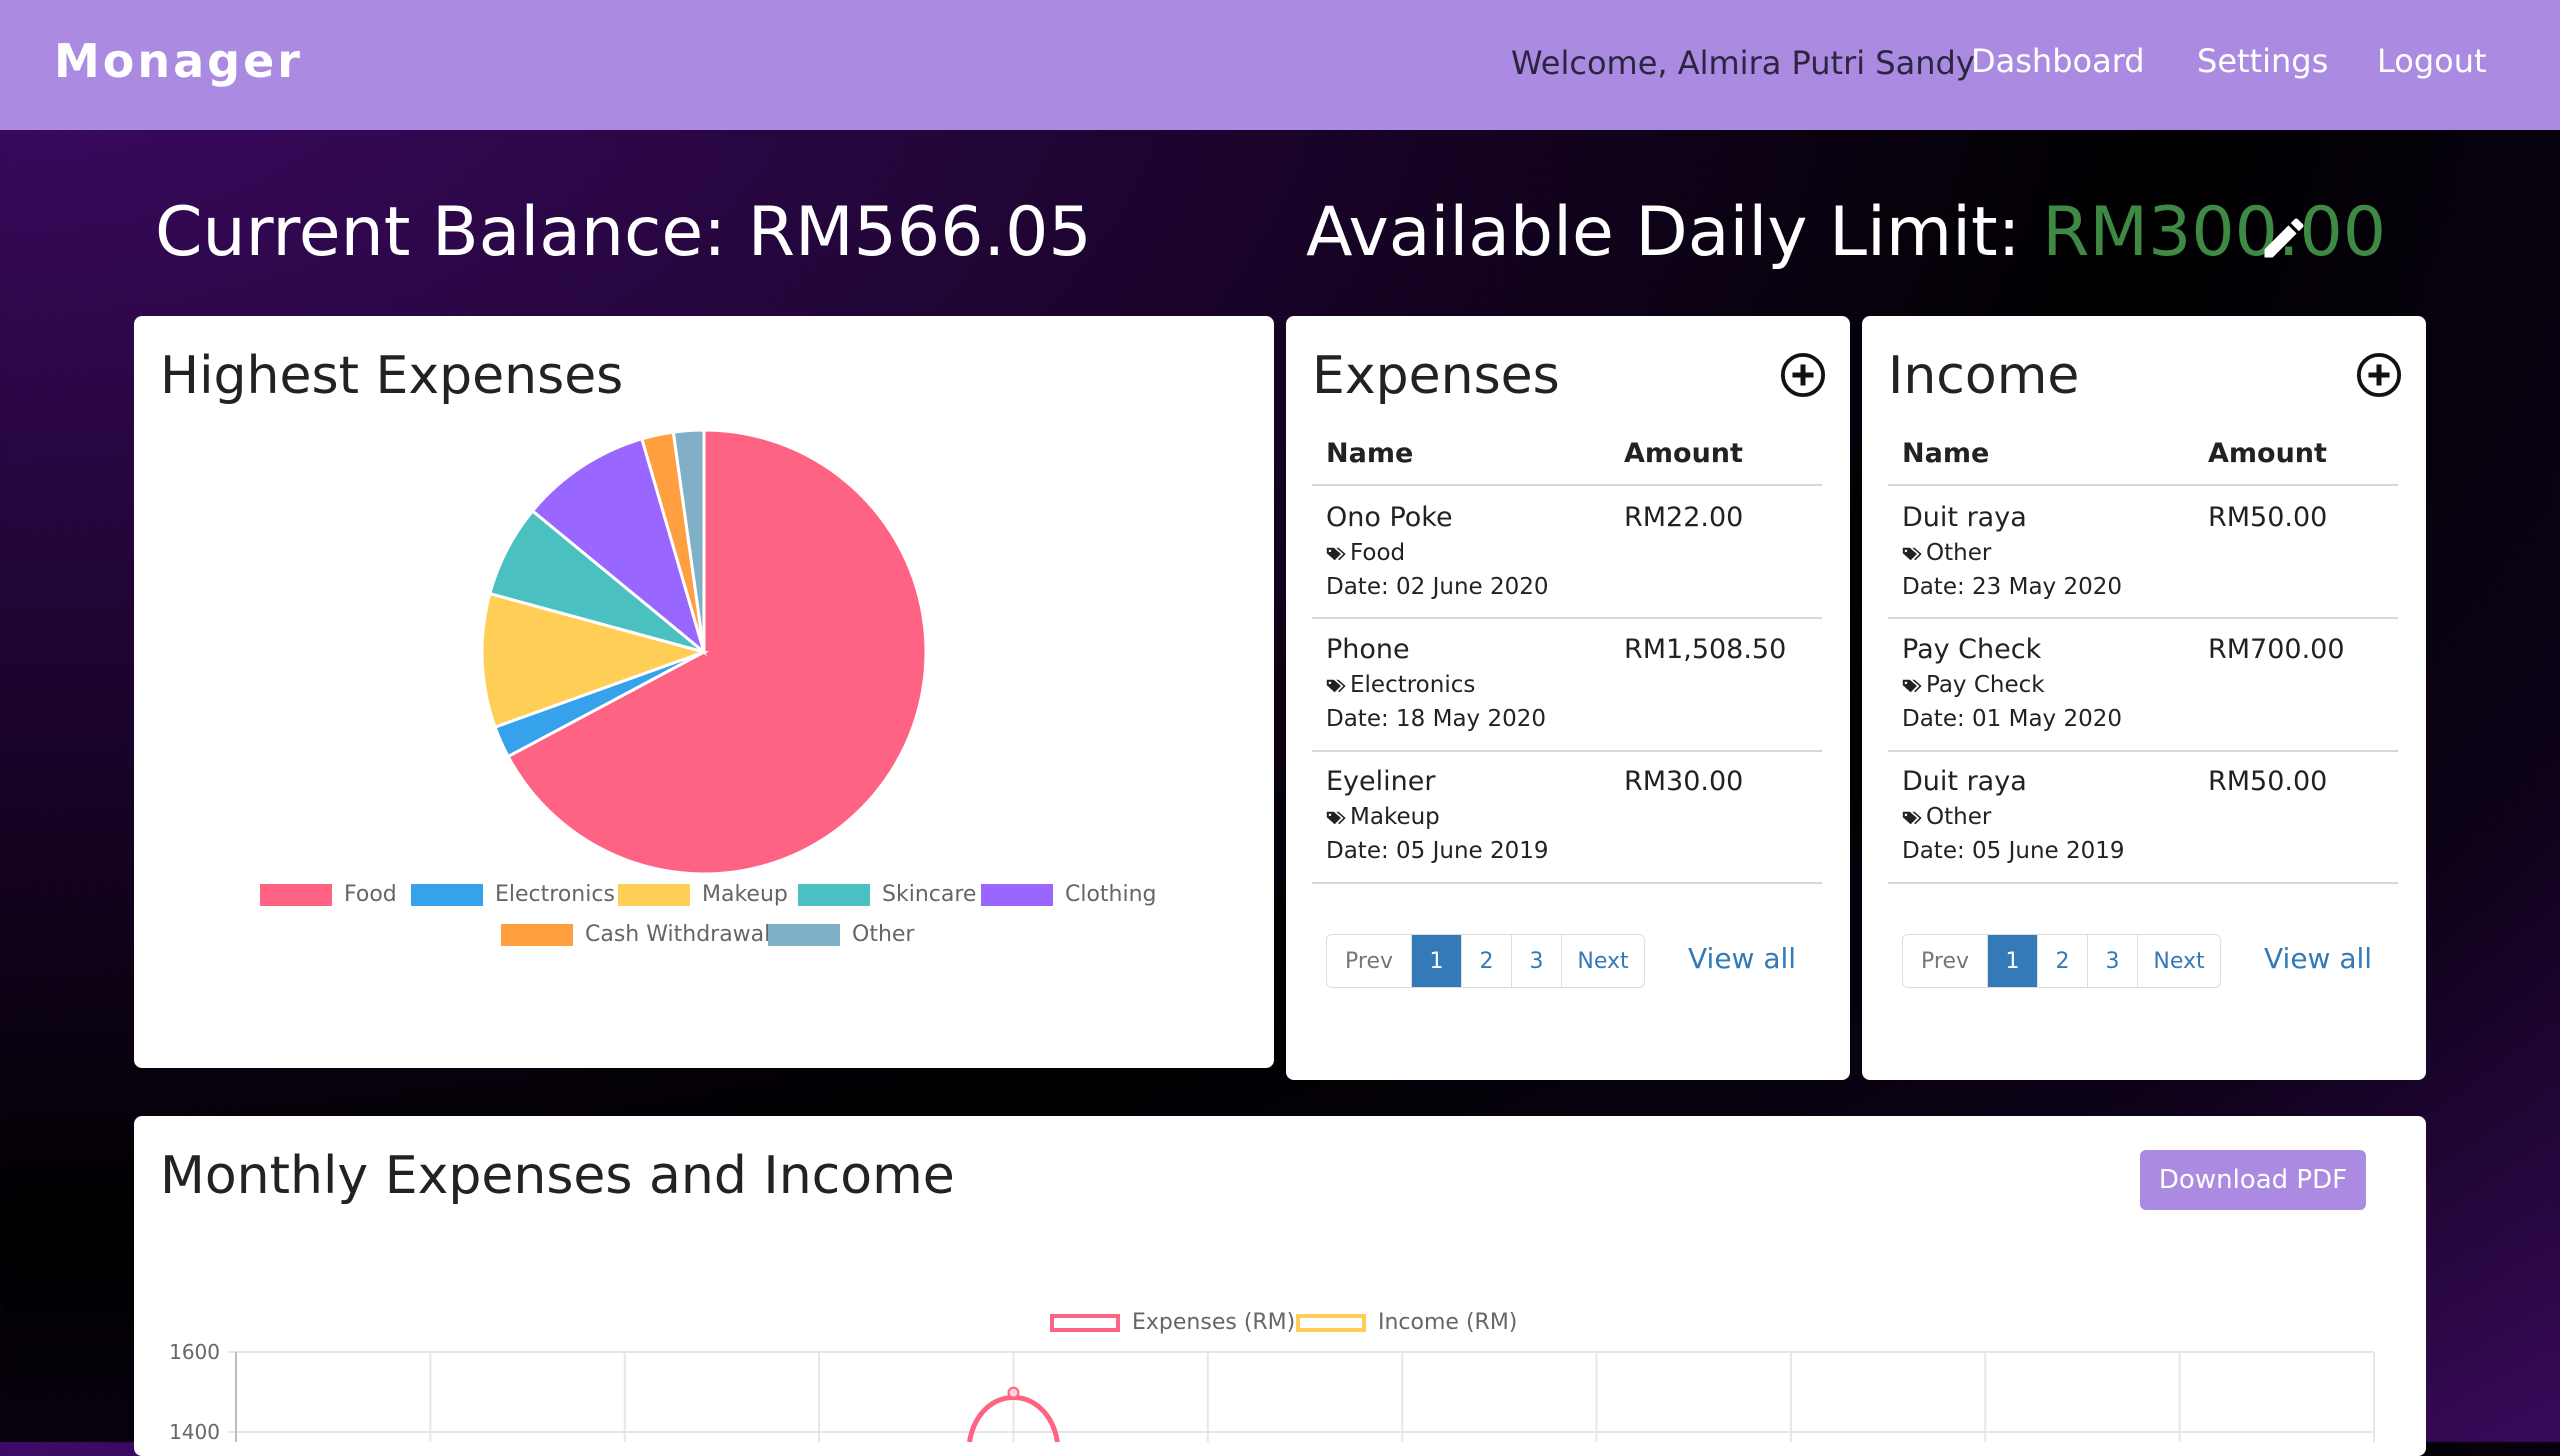  Describe the element at coordinates (194, 1431) in the screenshot. I see `y-tick-label: 1400` at that location.